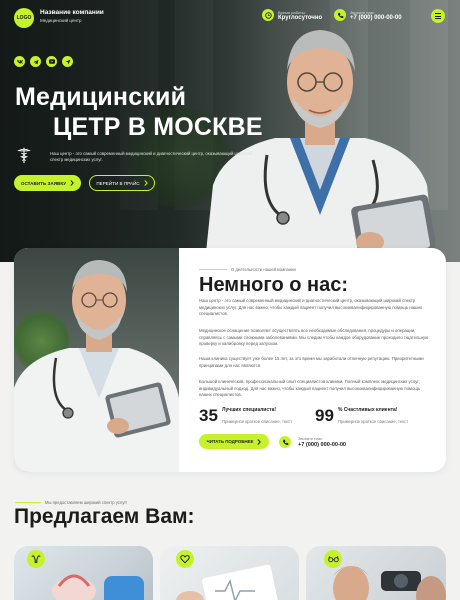 The width and height of the screenshot is (460, 600). I want to click on stat-label: % Счастливых клиента!, so click(368, 410).